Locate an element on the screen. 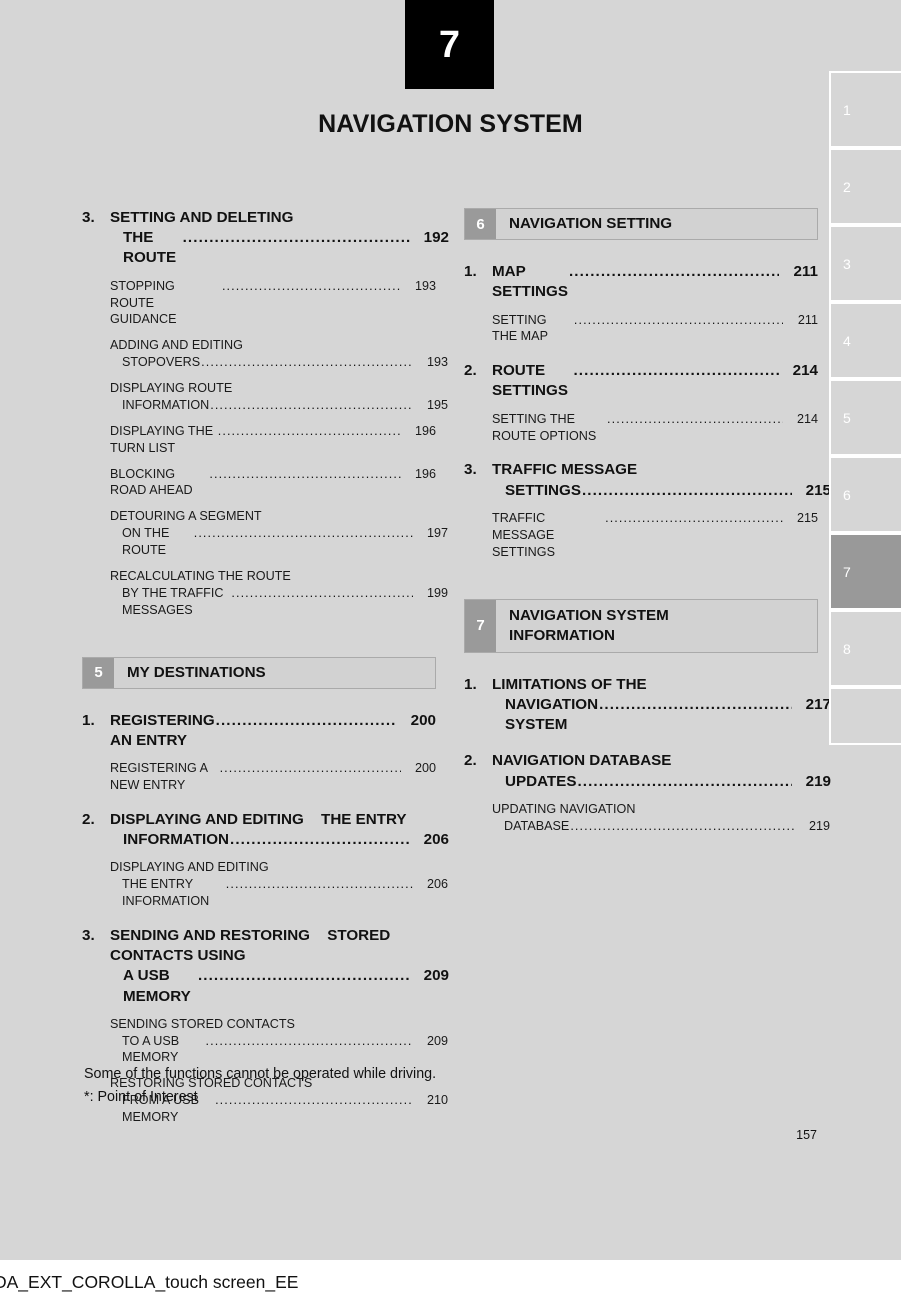 The image size is (901, 1298). entry-title-line: ROUTE SETTINGS is located at coordinates (530, 381).